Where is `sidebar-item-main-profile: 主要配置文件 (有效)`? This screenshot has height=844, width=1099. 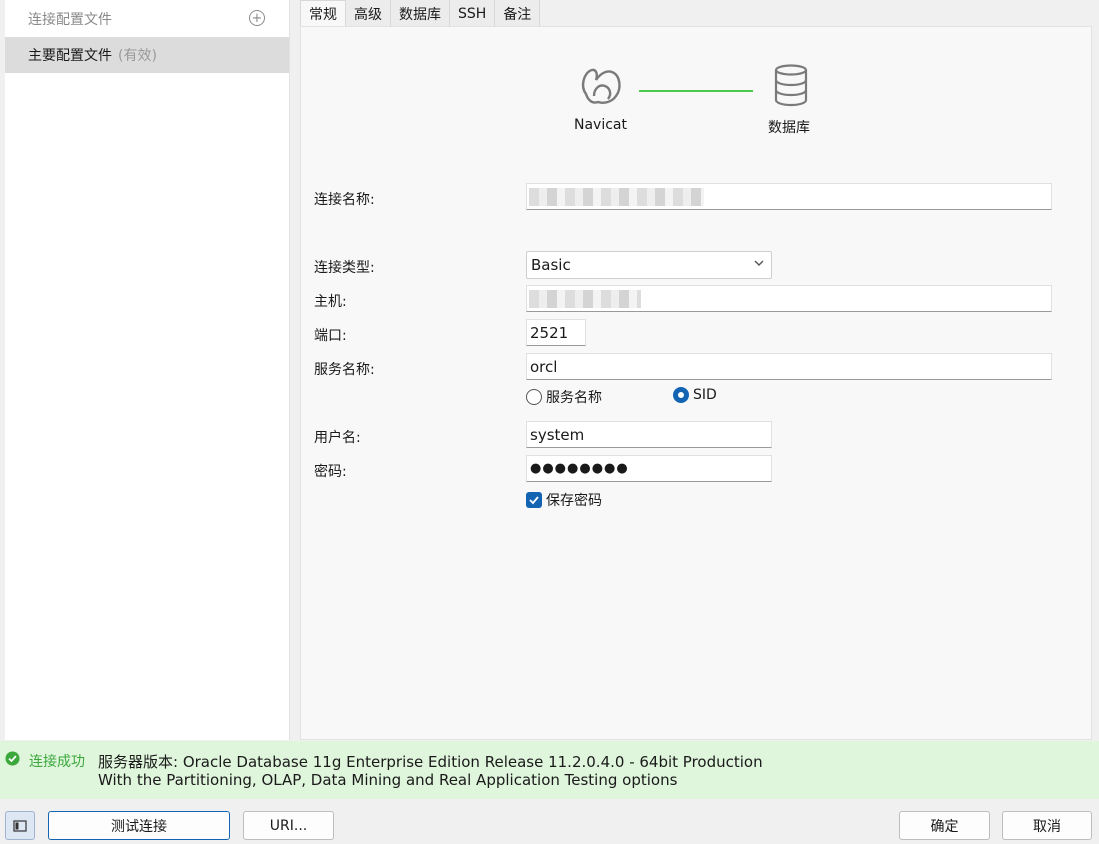
sidebar-item-main-profile: 主要配置文件 (有效) is located at coordinates (147, 55).